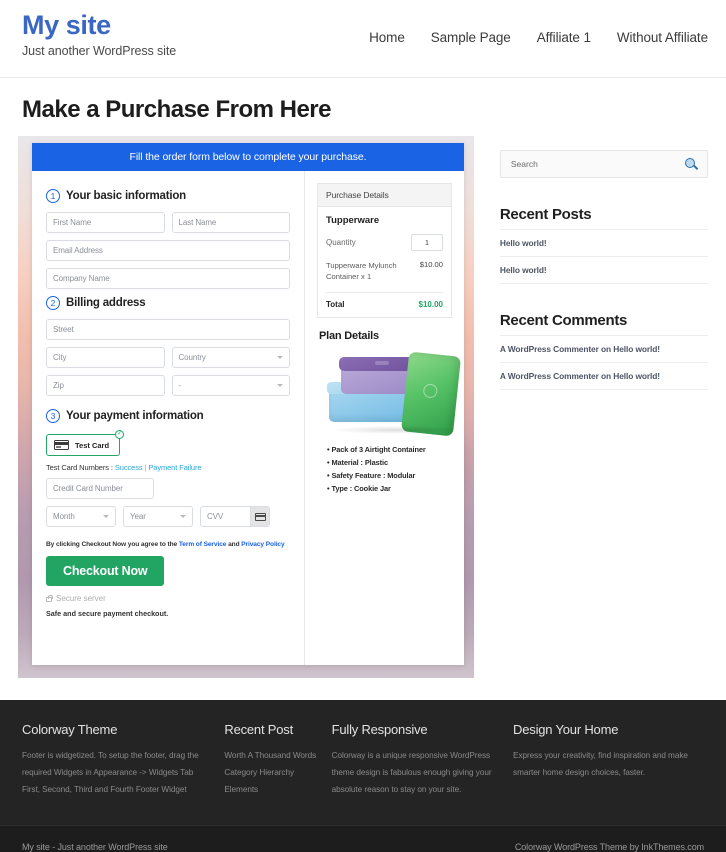  Describe the element at coordinates (81, 516) in the screenshot. I see `expiry-month-select: Month` at that location.